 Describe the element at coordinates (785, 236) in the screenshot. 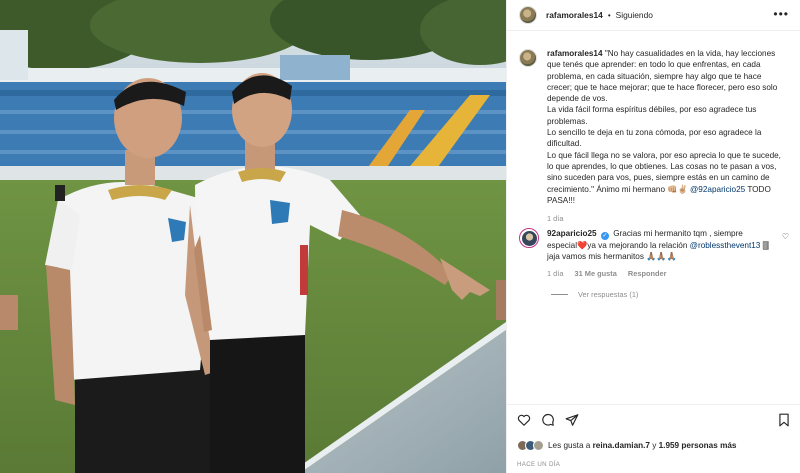

I see `comment-like-heart-icon: ♡` at that location.